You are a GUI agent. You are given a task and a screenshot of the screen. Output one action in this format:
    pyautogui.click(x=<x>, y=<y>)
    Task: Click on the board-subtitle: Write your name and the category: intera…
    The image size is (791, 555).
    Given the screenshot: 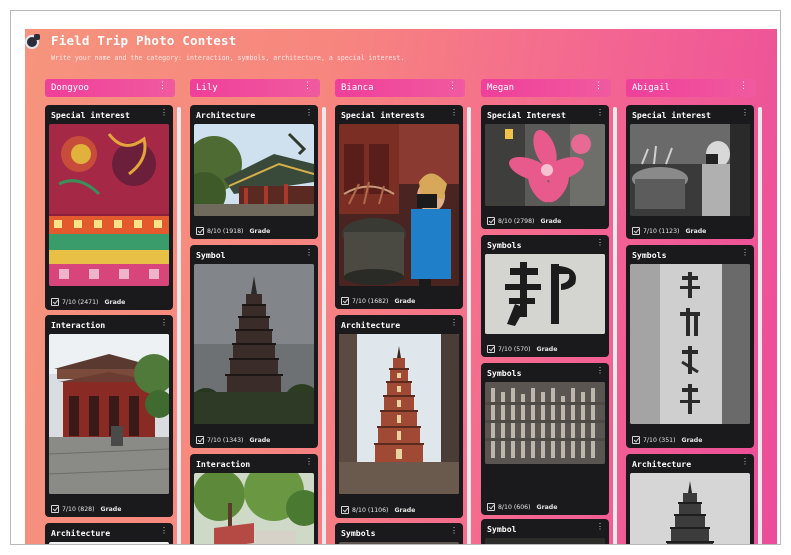 What is the action you would take?
    pyautogui.click(x=228, y=58)
    